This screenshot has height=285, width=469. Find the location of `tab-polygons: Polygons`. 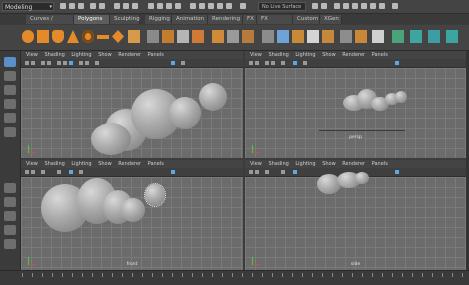

tab-polygons: Polygons is located at coordinates (92, 19).